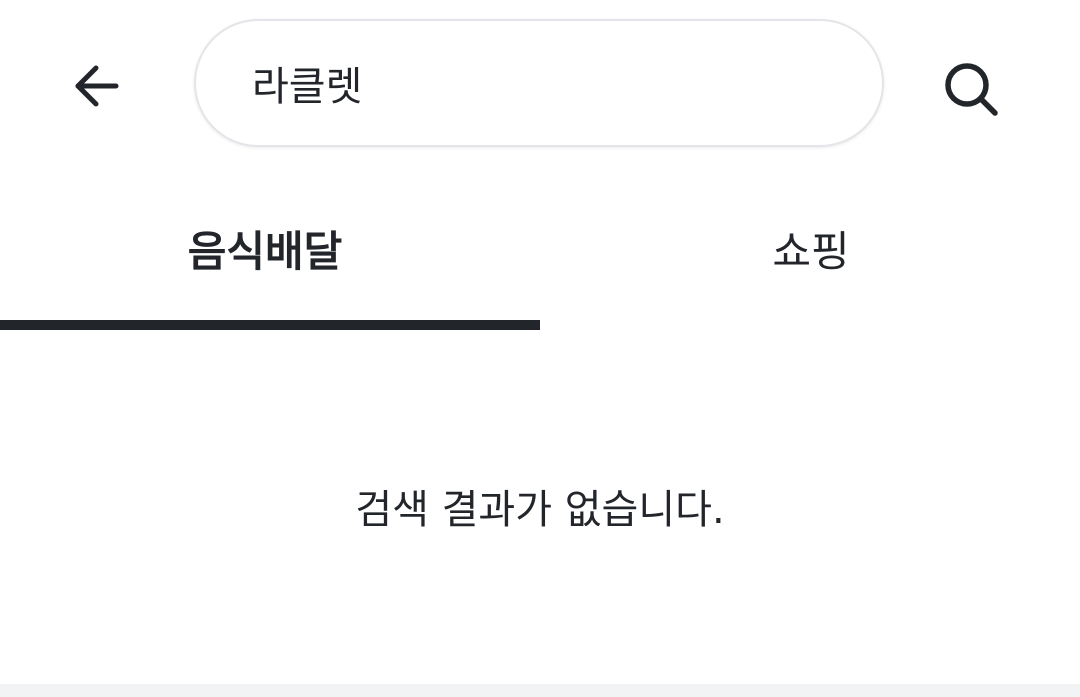  I want to click on empty-results-message: 검색 결과가 없습니다., so click(540, 510).